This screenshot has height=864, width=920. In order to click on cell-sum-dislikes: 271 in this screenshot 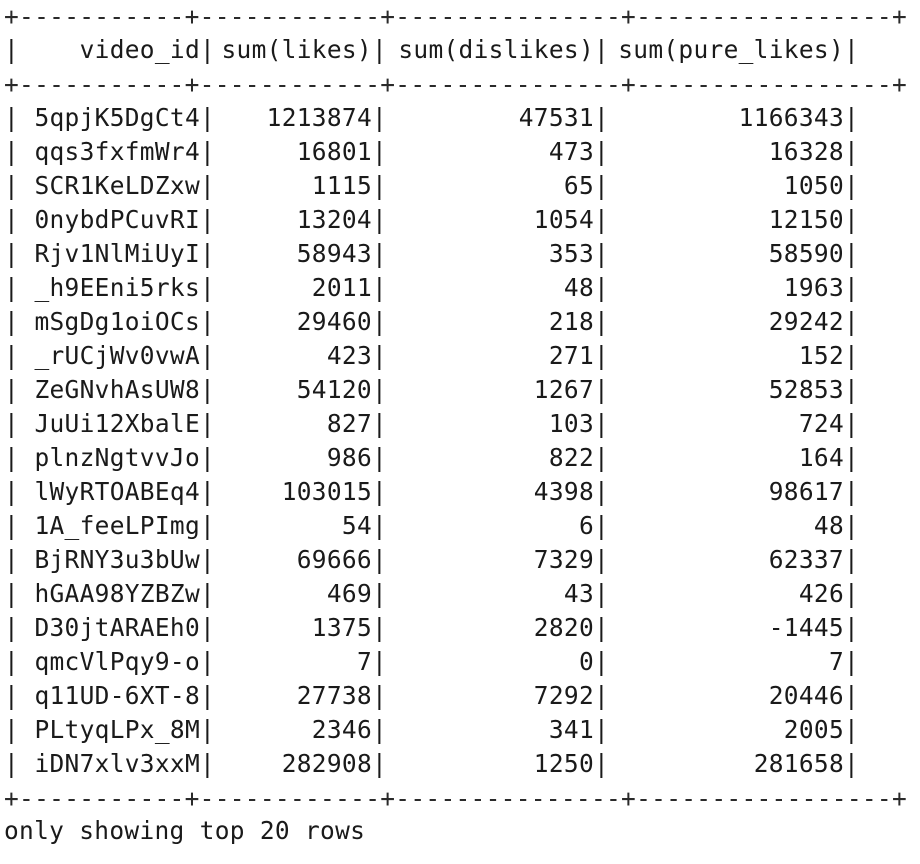, I will do `click(571, 355)`.